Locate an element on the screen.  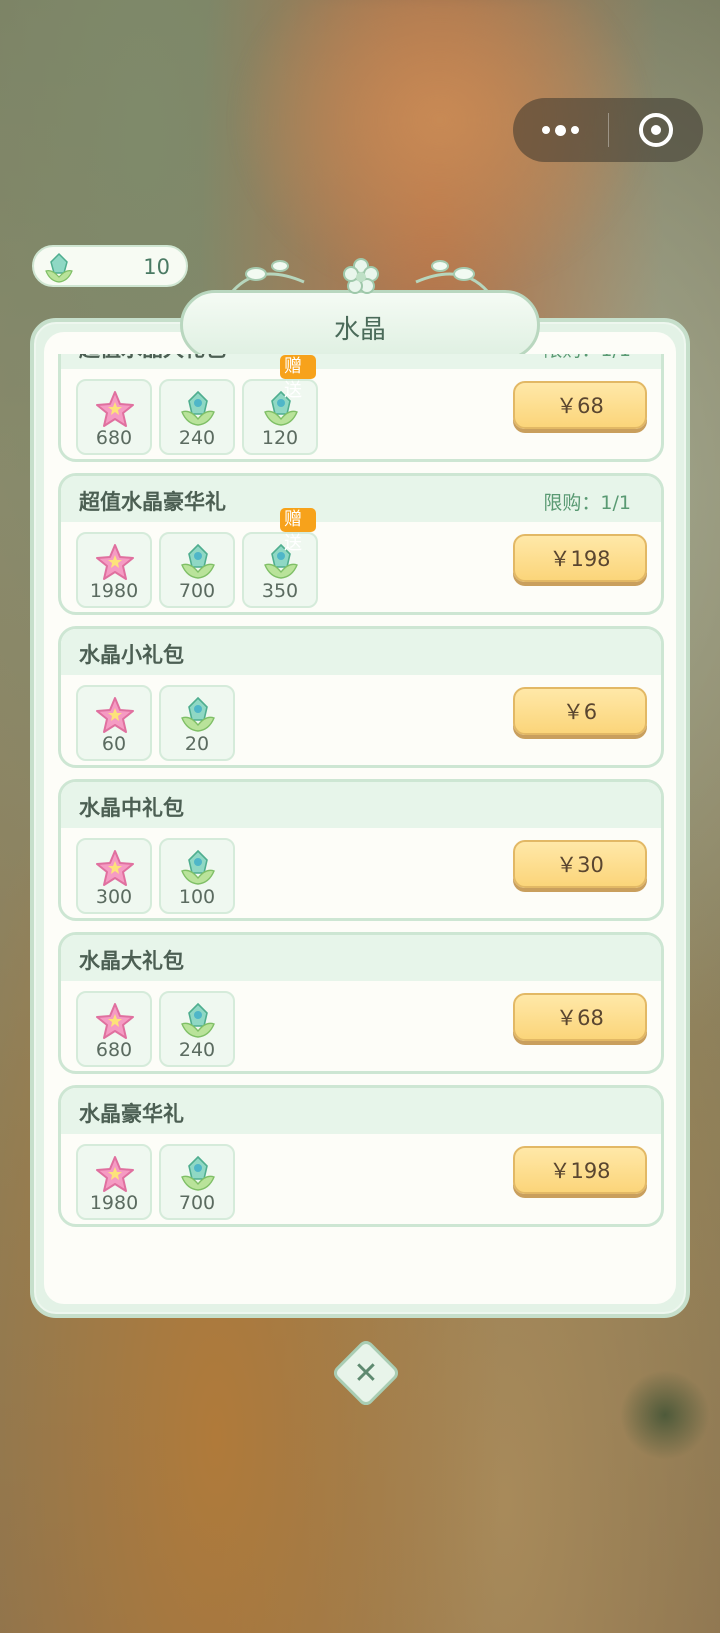
more-dots-icon is located at coordinates (560, 130).